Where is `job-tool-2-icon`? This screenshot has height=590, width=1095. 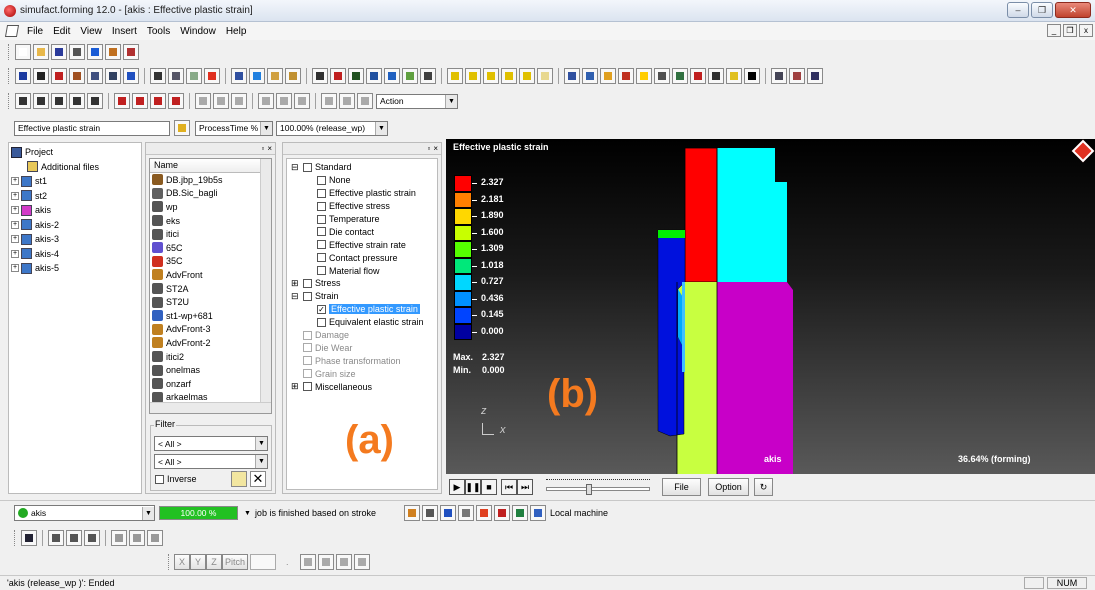
job-tool-2-icon is located at coordinates (430, 513).